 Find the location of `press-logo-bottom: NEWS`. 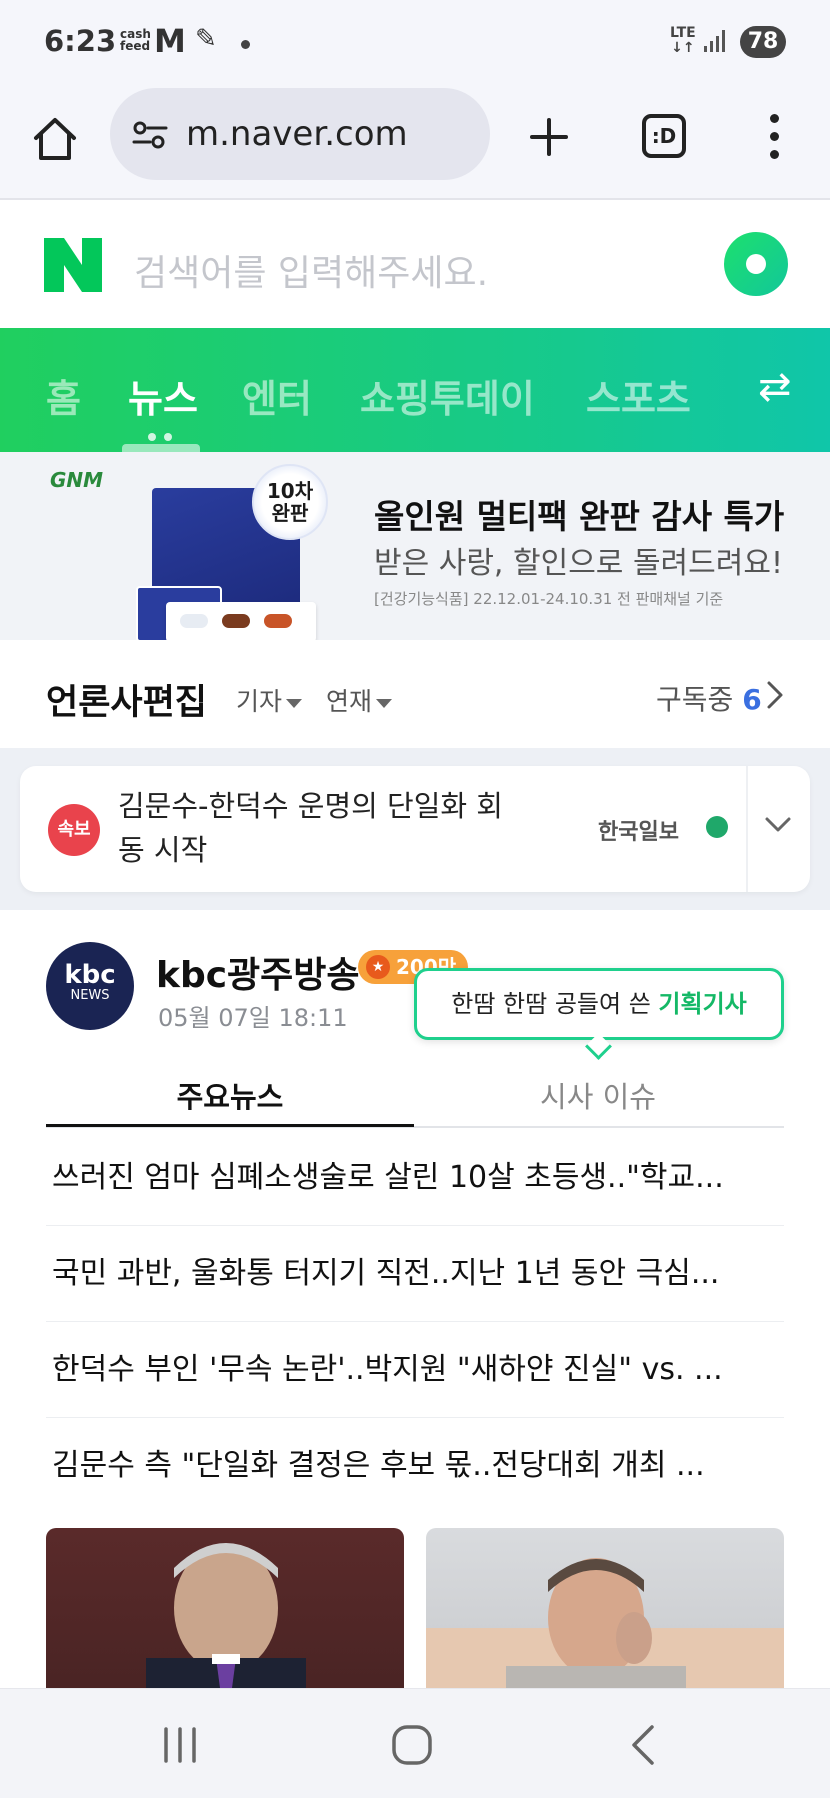

press-logo-bottom: NEWS is located at coordinates (90, 995).